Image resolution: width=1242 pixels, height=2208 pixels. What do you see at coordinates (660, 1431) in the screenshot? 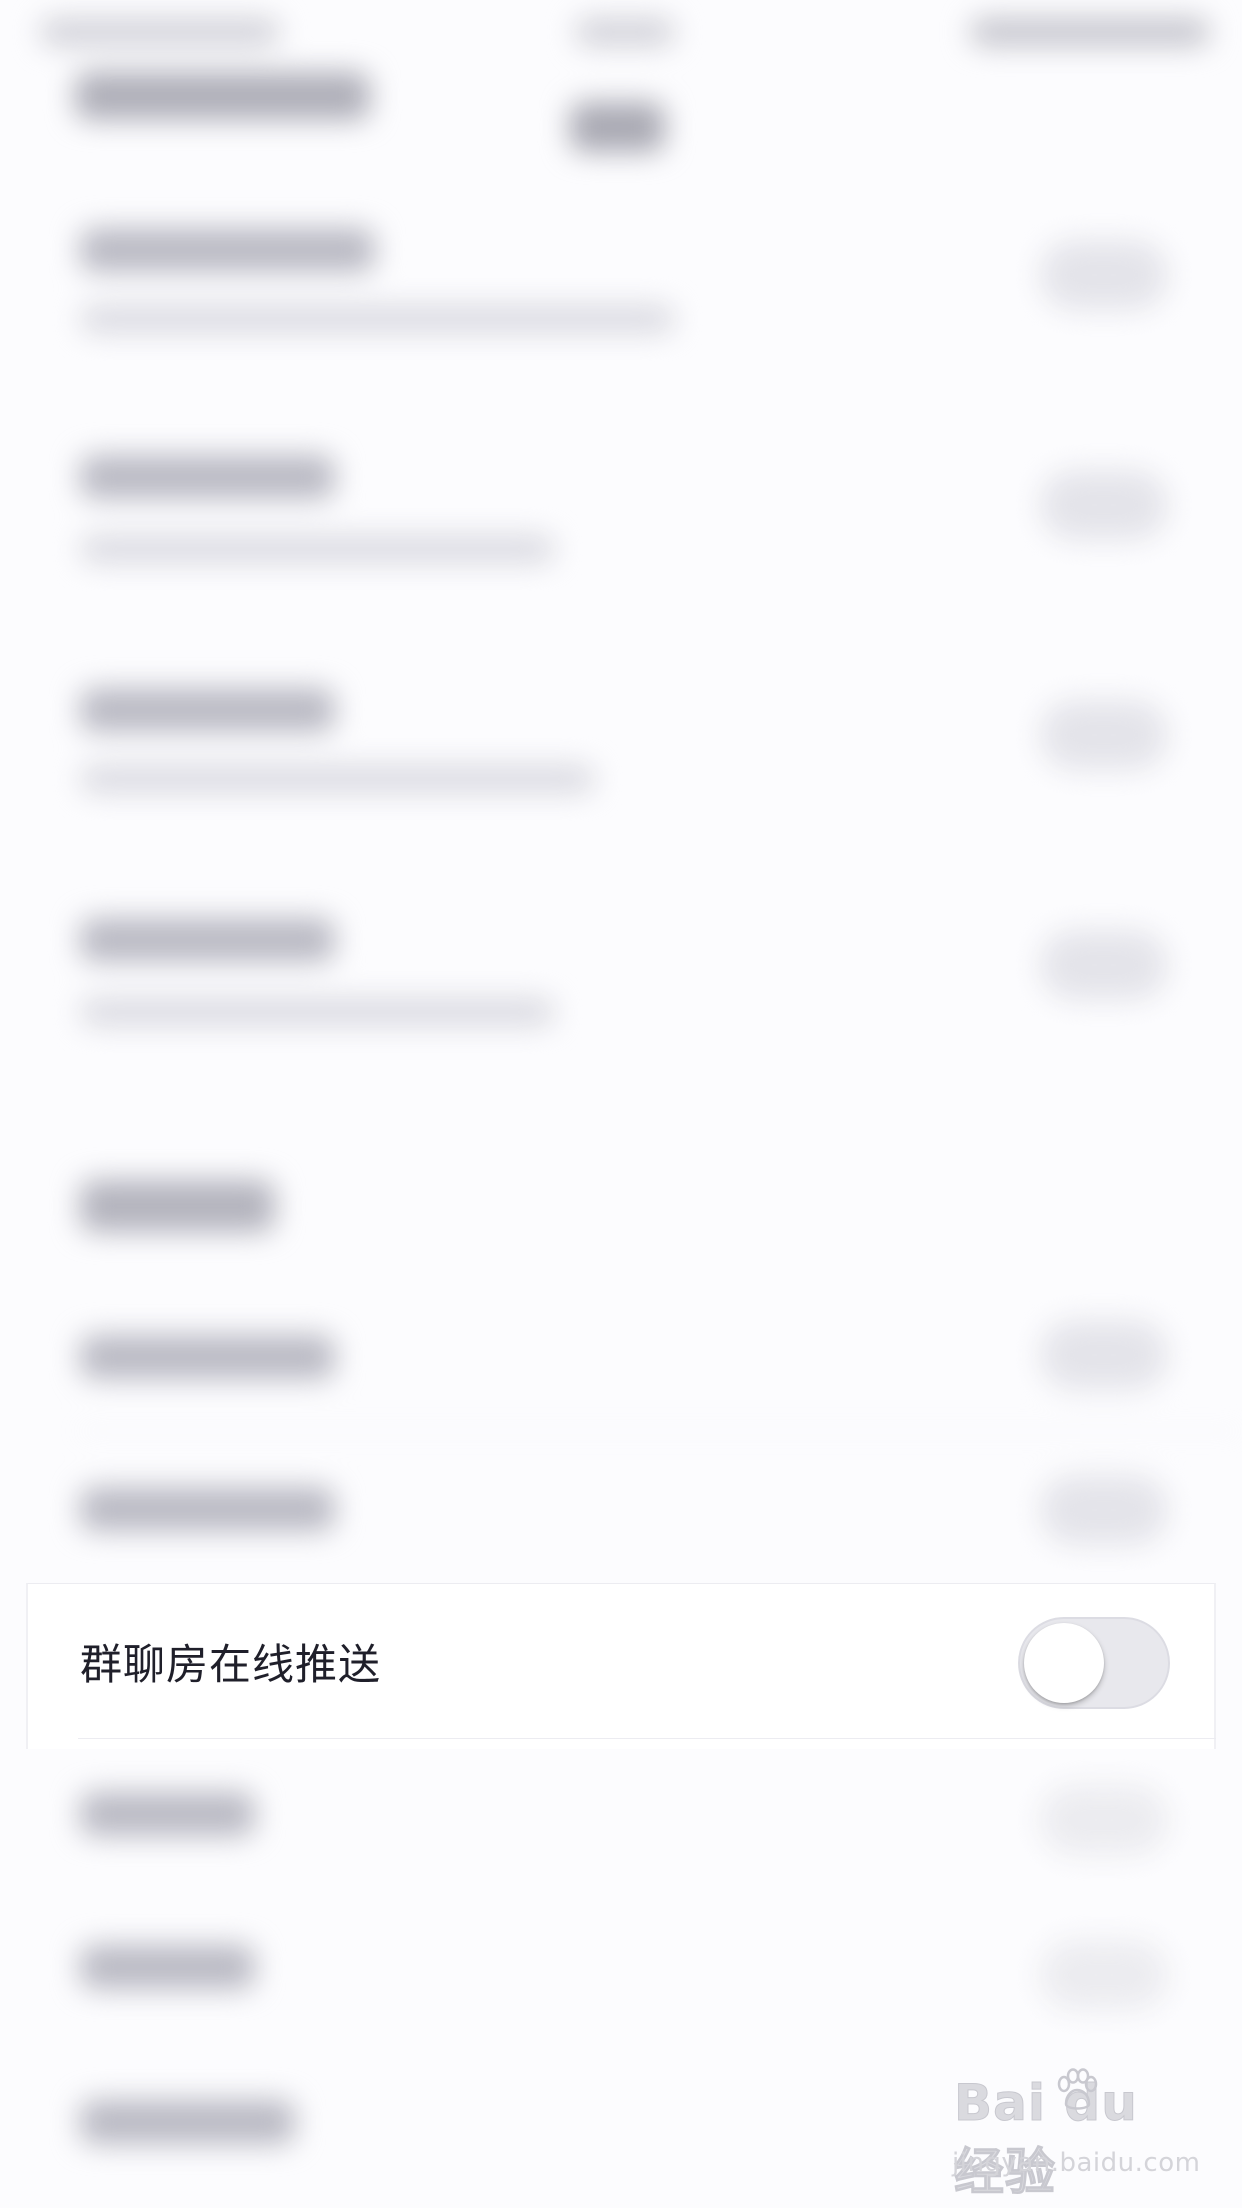
I see `row-divider-blur` at bounding box center [660, 1431].